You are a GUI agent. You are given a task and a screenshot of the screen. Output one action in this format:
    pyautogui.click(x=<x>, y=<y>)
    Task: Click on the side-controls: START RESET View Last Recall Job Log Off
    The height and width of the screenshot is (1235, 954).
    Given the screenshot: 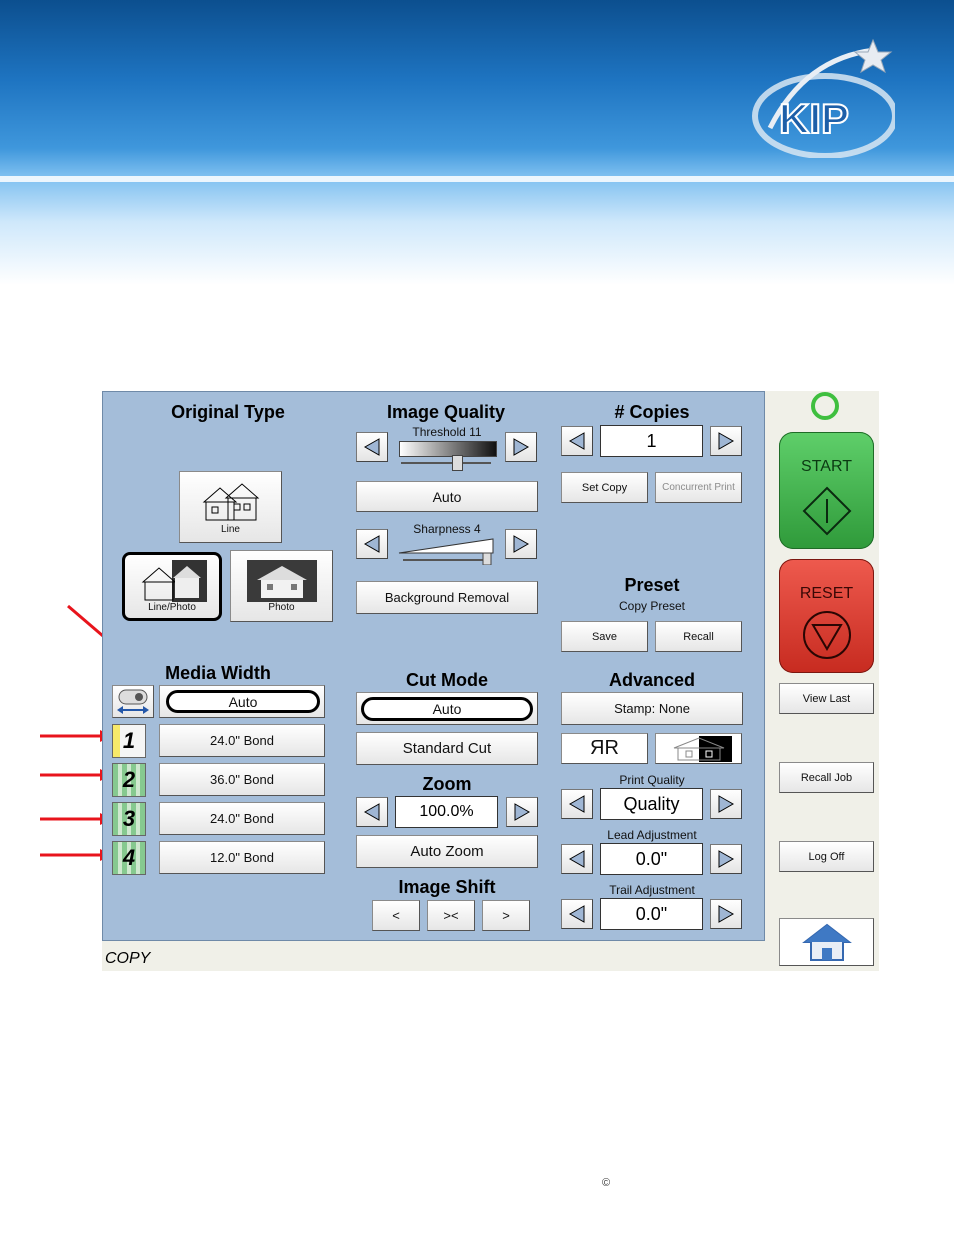 What is the action you would take?
    pyautogui.click(x=822, y=681)
    